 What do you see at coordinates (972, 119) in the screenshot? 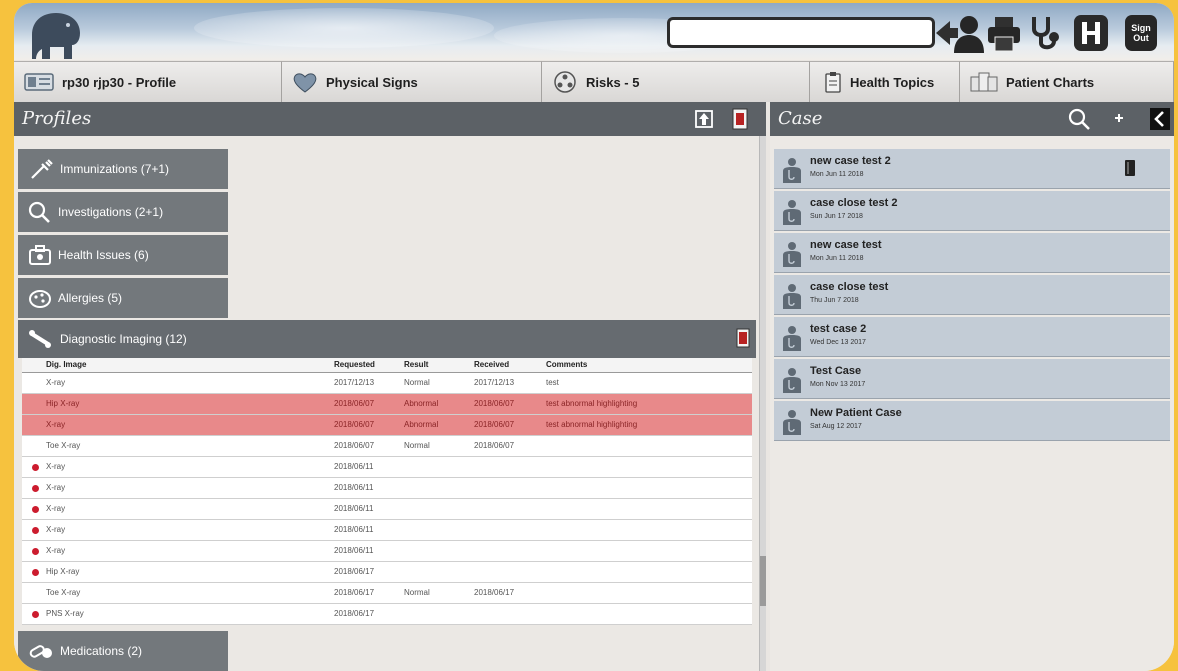
I see `case-header: Case` at bounding box center [972, 119].